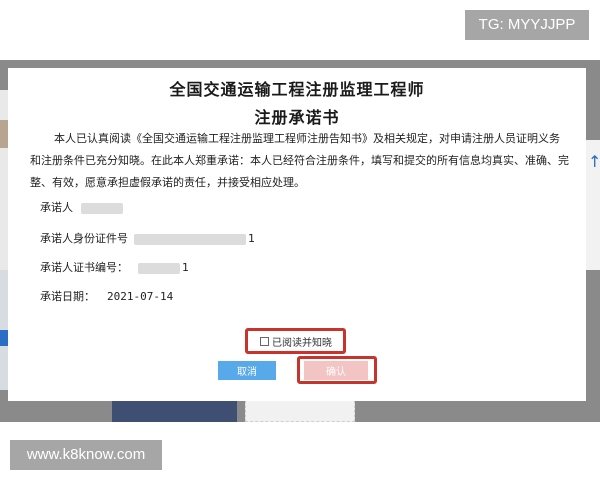 Image resolution: width=600 pixels, height=480 pixels. What do you see at coordinates (140, 296) in the screenshot?
I see `date-value: 2021-07-14` at bounding box center [140, 296].